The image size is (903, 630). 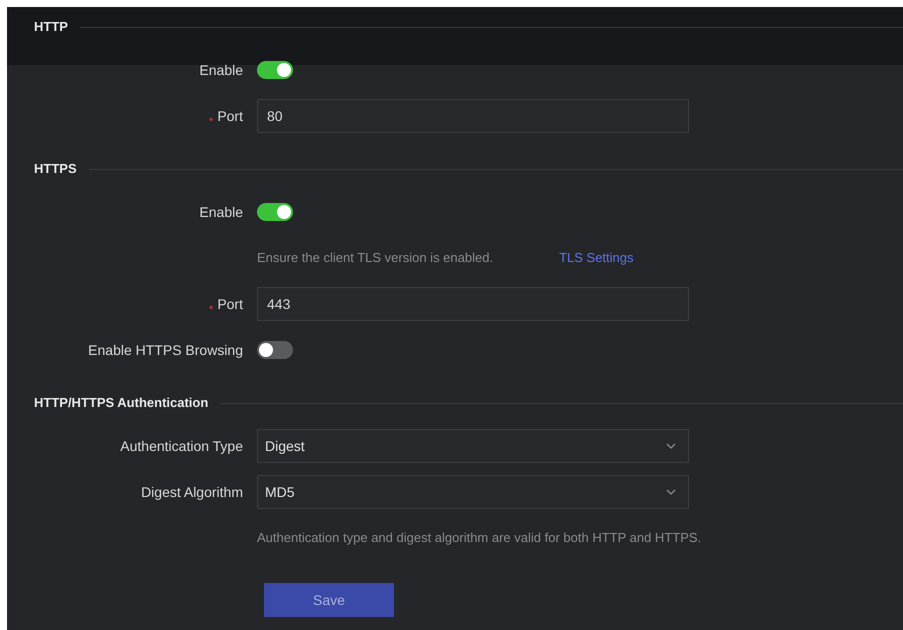 I want to click on dropdown-select: Digest, so click(x=473, y=446).